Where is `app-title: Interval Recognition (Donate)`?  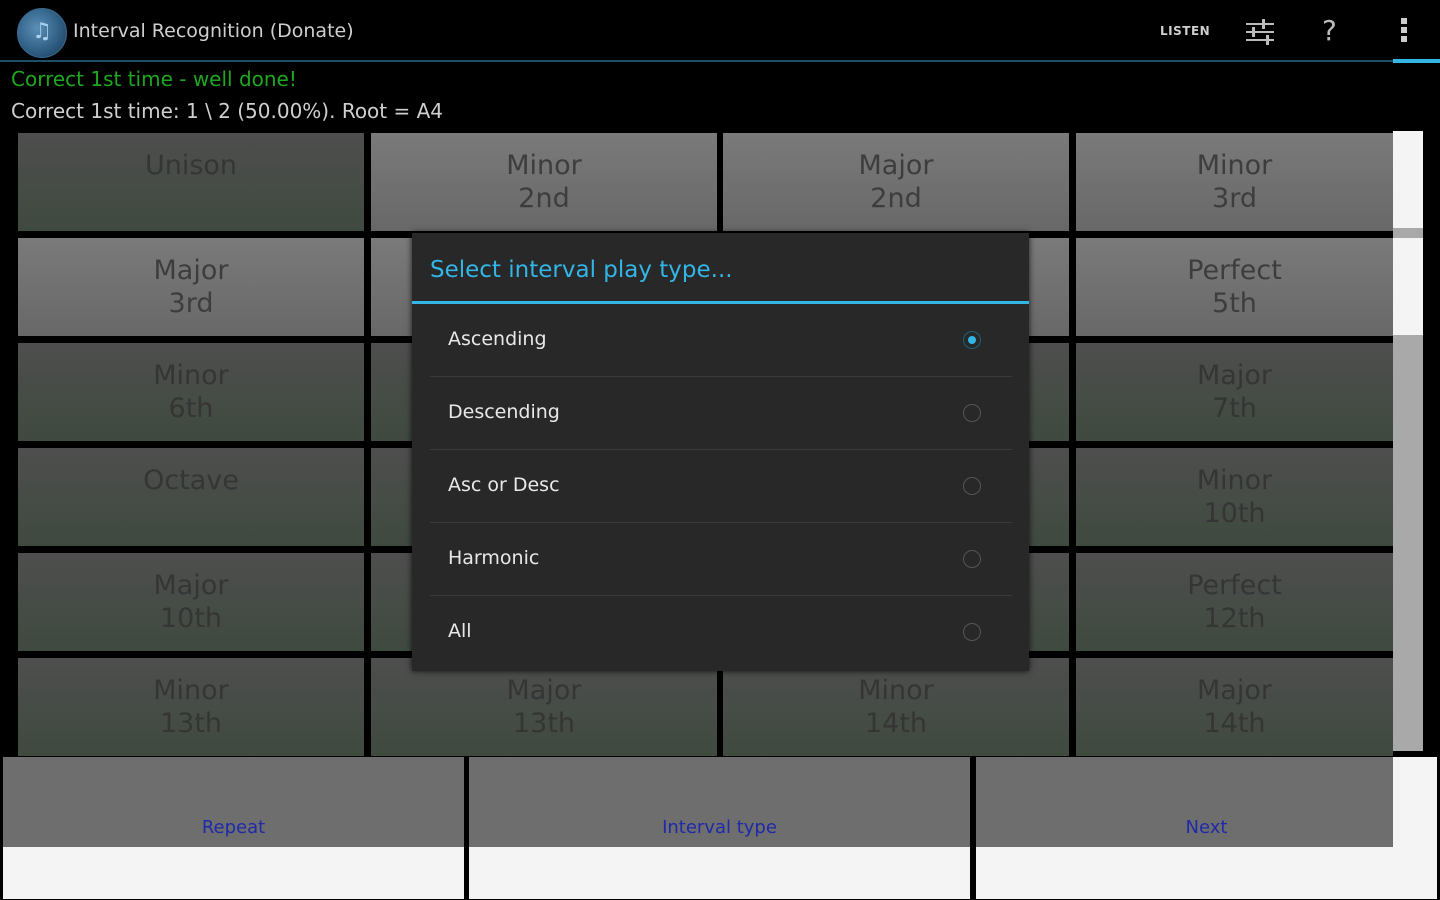 app-title: Interval Recognition (Donate) is located at coordinates (213, 31).